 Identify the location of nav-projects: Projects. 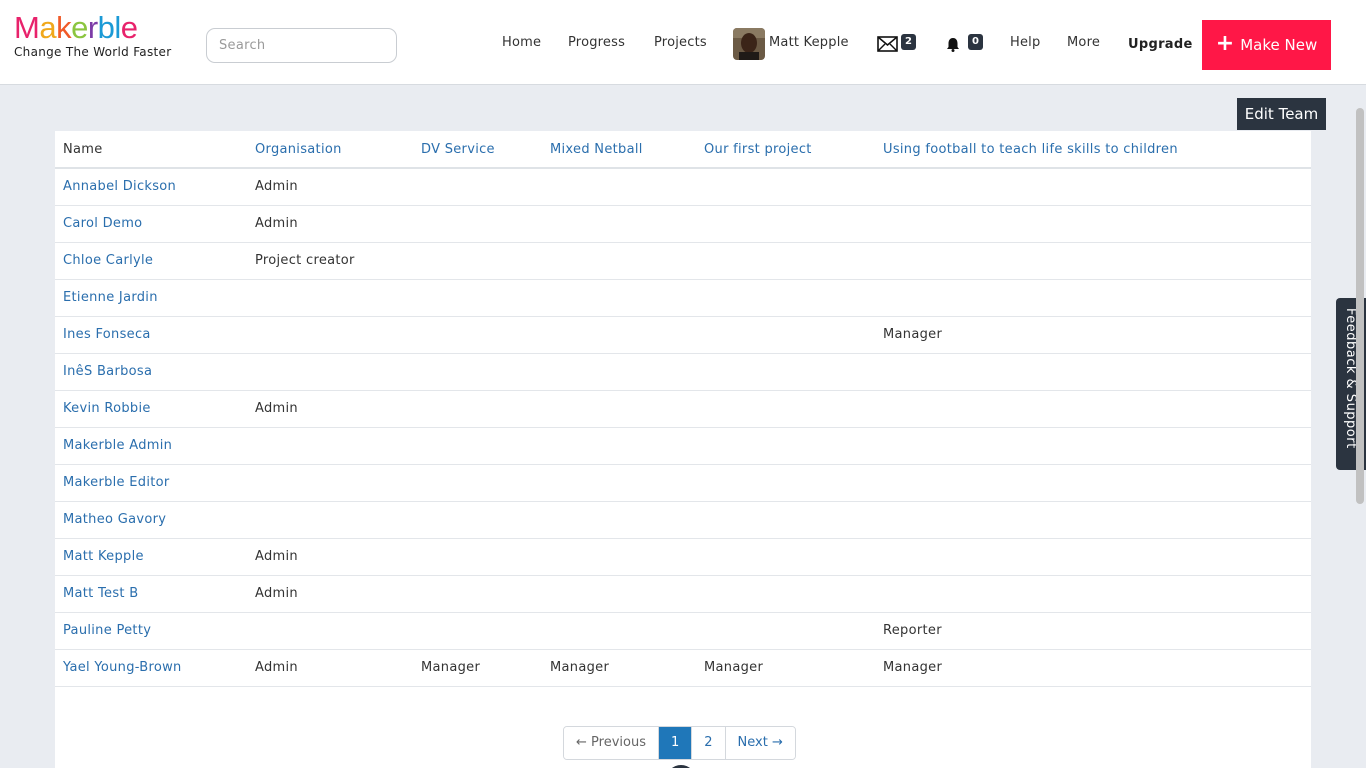
(680, 42).